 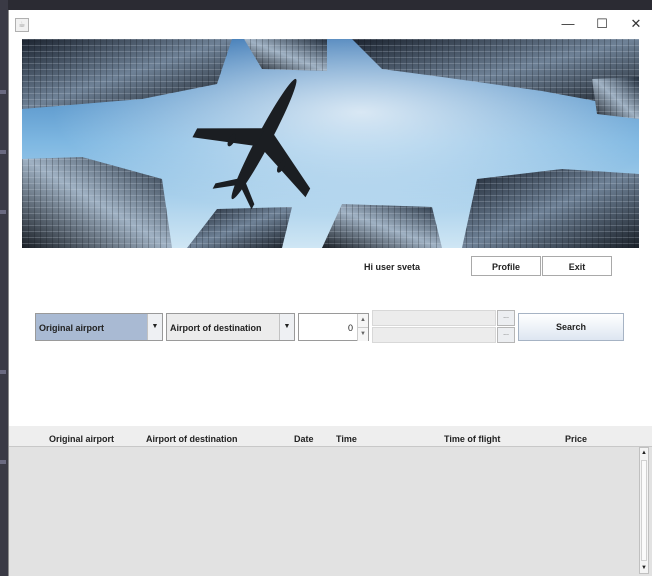 I want to click on column-header-date: Date, so click(x=304, y=439).